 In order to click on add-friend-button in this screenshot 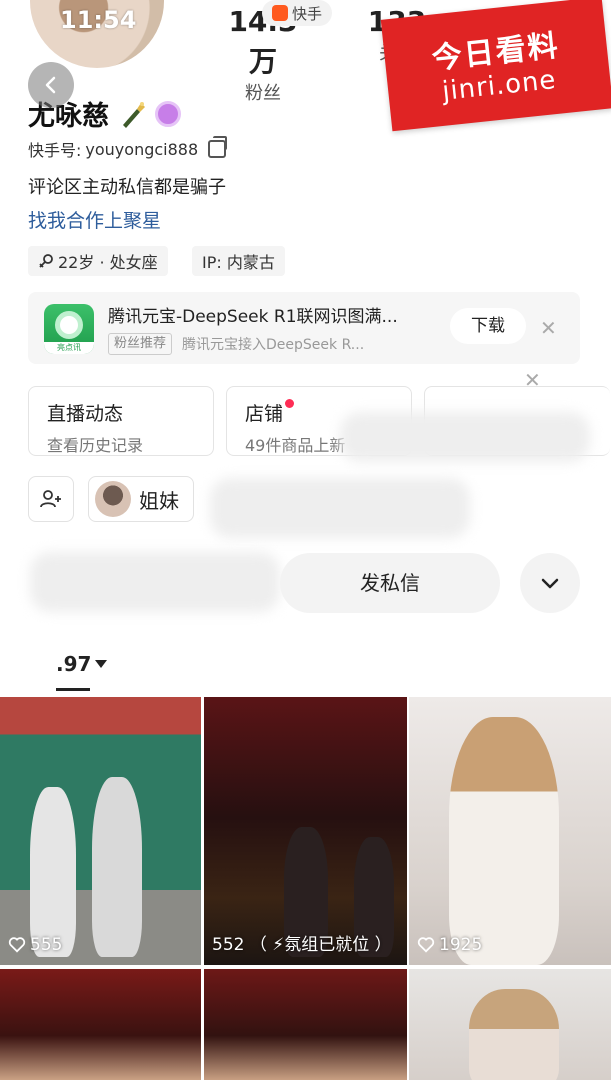, I will do `click(51, 499)`.